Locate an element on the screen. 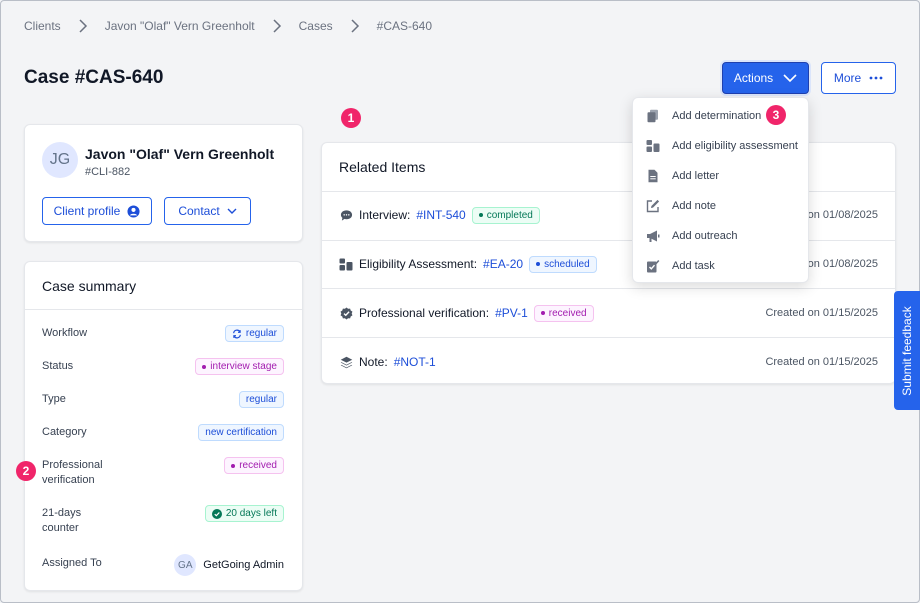 The height and width of the screenshot is (603, 920). client-id: #CLI-882 is located at coordinates (108, 172).